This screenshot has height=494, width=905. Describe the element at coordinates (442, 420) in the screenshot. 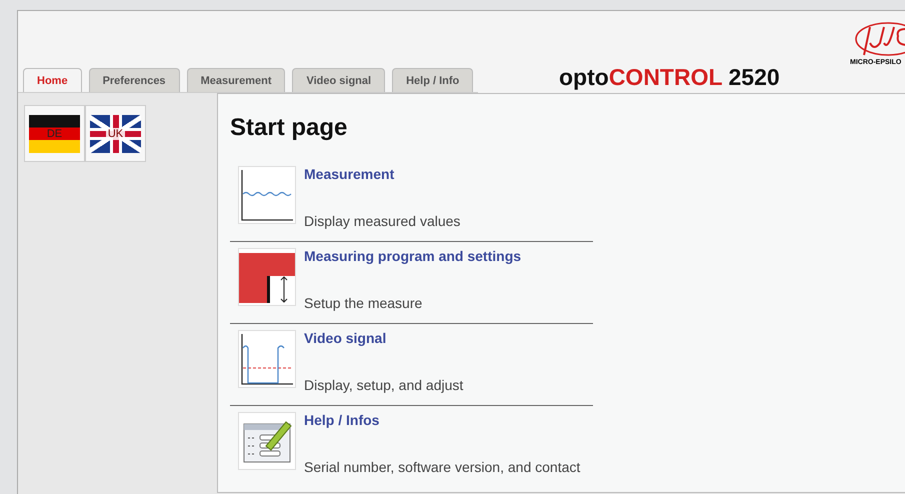

I see `section-link: Help / Infos` at that location.